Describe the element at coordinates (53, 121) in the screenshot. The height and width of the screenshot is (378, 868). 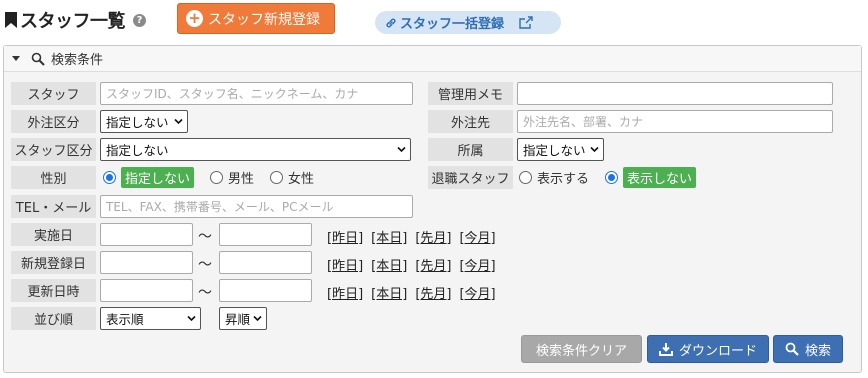
I see `outsource-type-label: 外注区分` at that location.